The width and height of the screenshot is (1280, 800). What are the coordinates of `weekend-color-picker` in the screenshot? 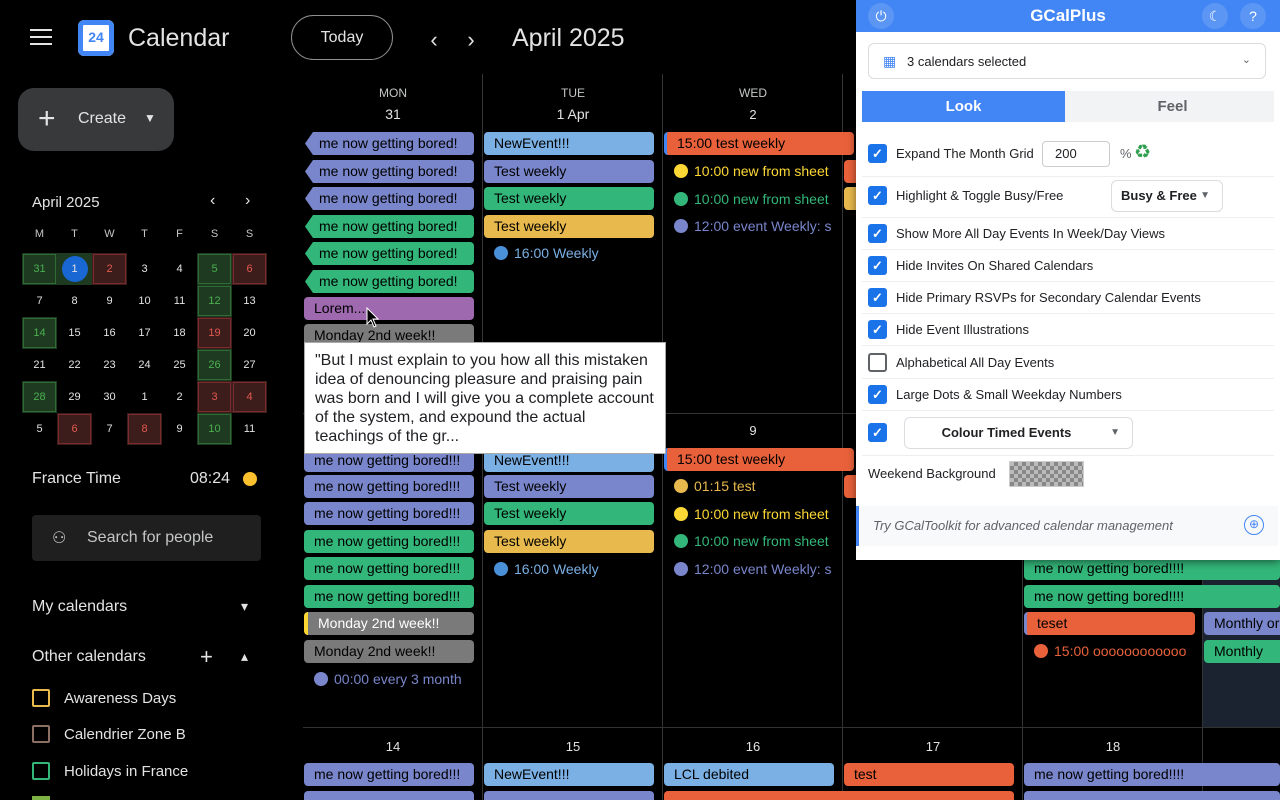 It's located at (1046, 474).